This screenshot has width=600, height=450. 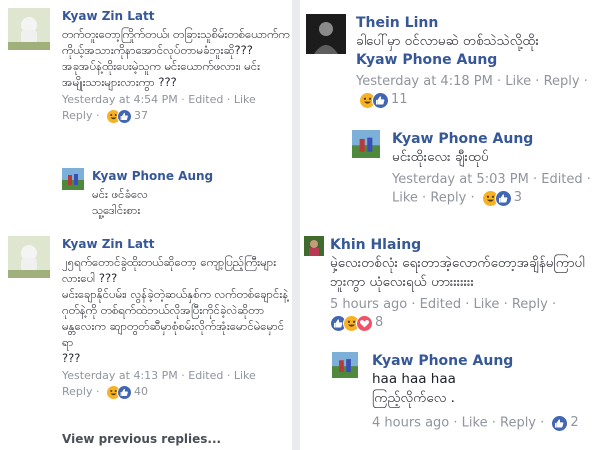 I want to click on reaction-summary: 11, so click(x=383, y=100).